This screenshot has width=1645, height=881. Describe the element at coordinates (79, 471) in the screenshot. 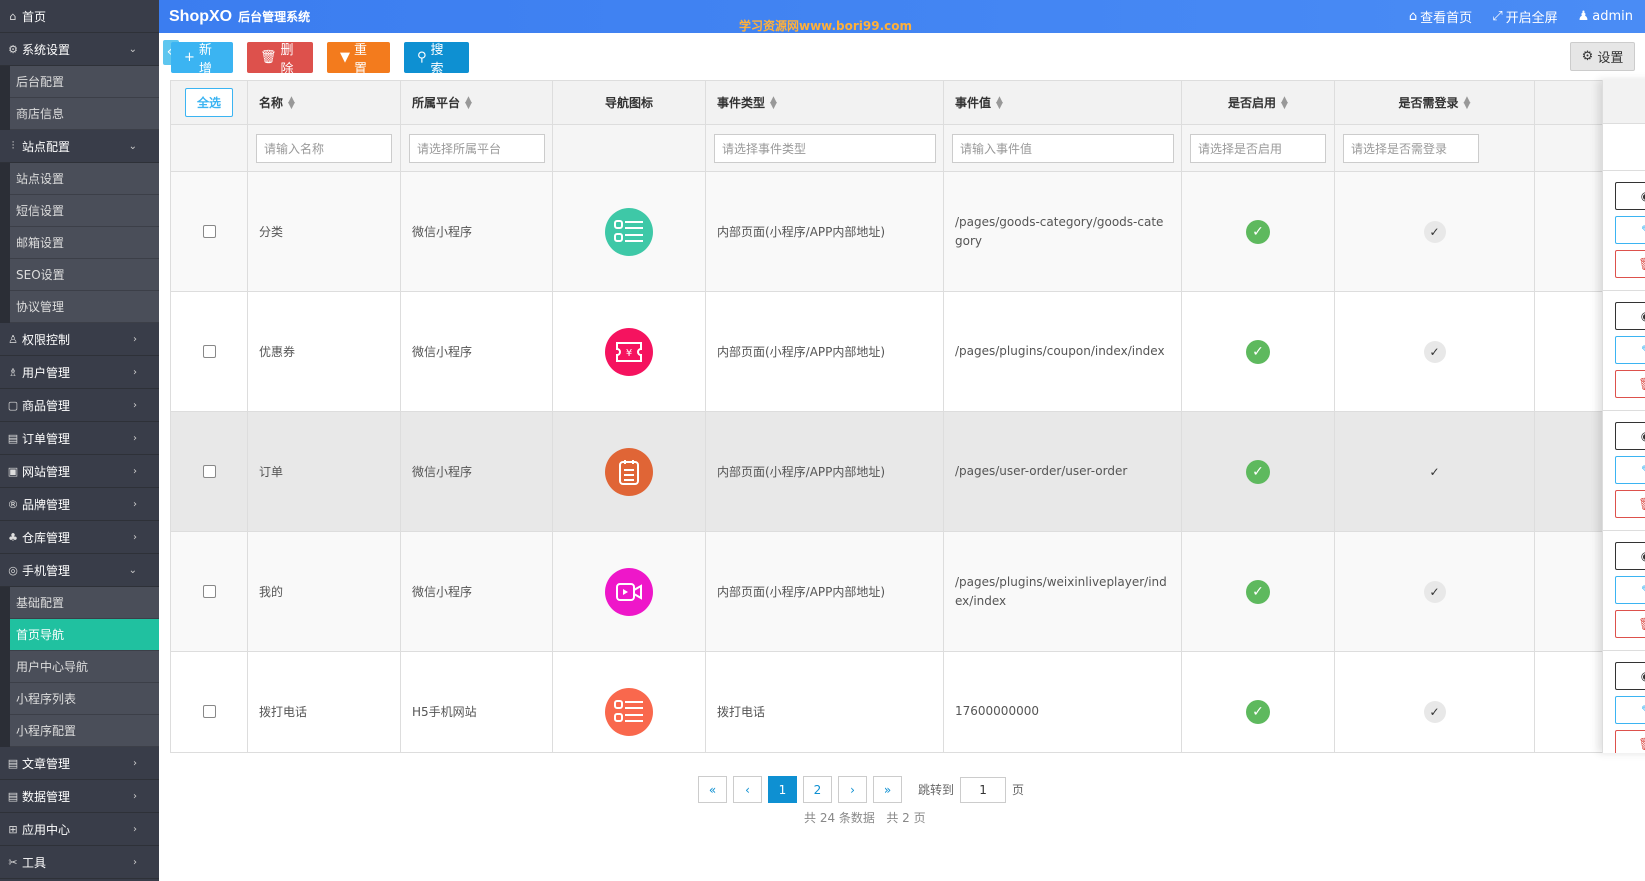

I see `sidebar-item-website: ▣ 网站管理 ›` at that location.